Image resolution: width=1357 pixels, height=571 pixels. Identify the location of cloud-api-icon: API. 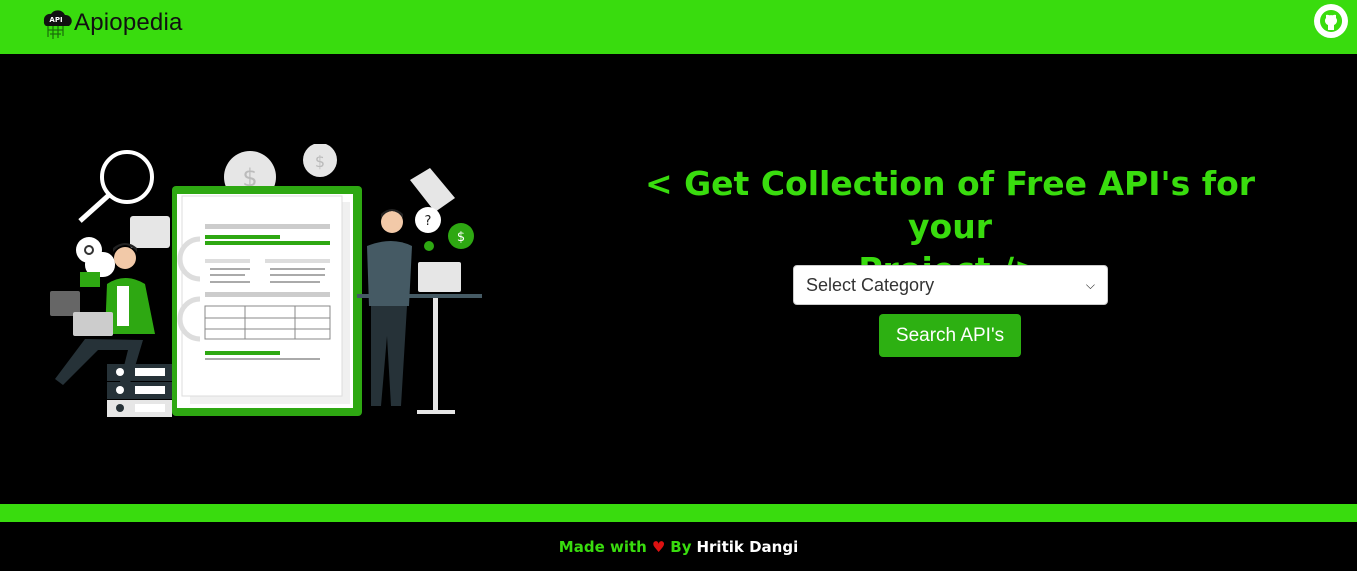
(57, 24).